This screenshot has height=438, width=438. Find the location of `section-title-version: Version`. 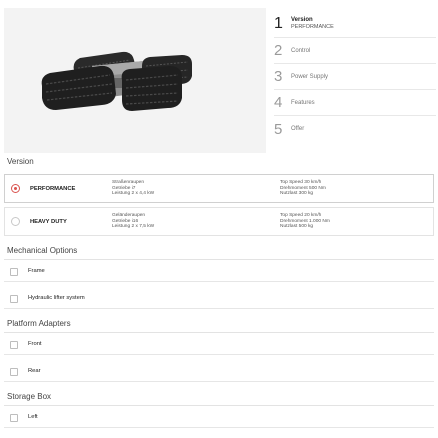

section-title-version: Version is located at coordinates (20, 161).